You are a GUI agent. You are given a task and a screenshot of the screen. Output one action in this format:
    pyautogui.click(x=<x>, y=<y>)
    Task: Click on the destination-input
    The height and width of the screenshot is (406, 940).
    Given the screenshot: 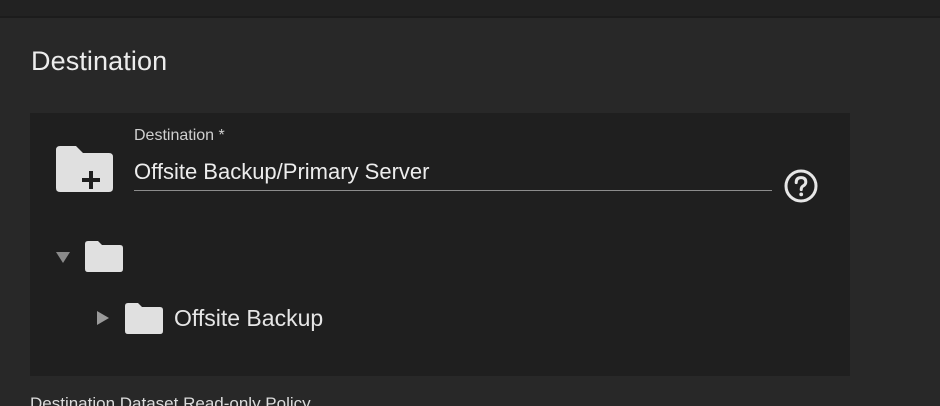 What is the action you would take?
    pyautogui.click(x=453, y=172)
    